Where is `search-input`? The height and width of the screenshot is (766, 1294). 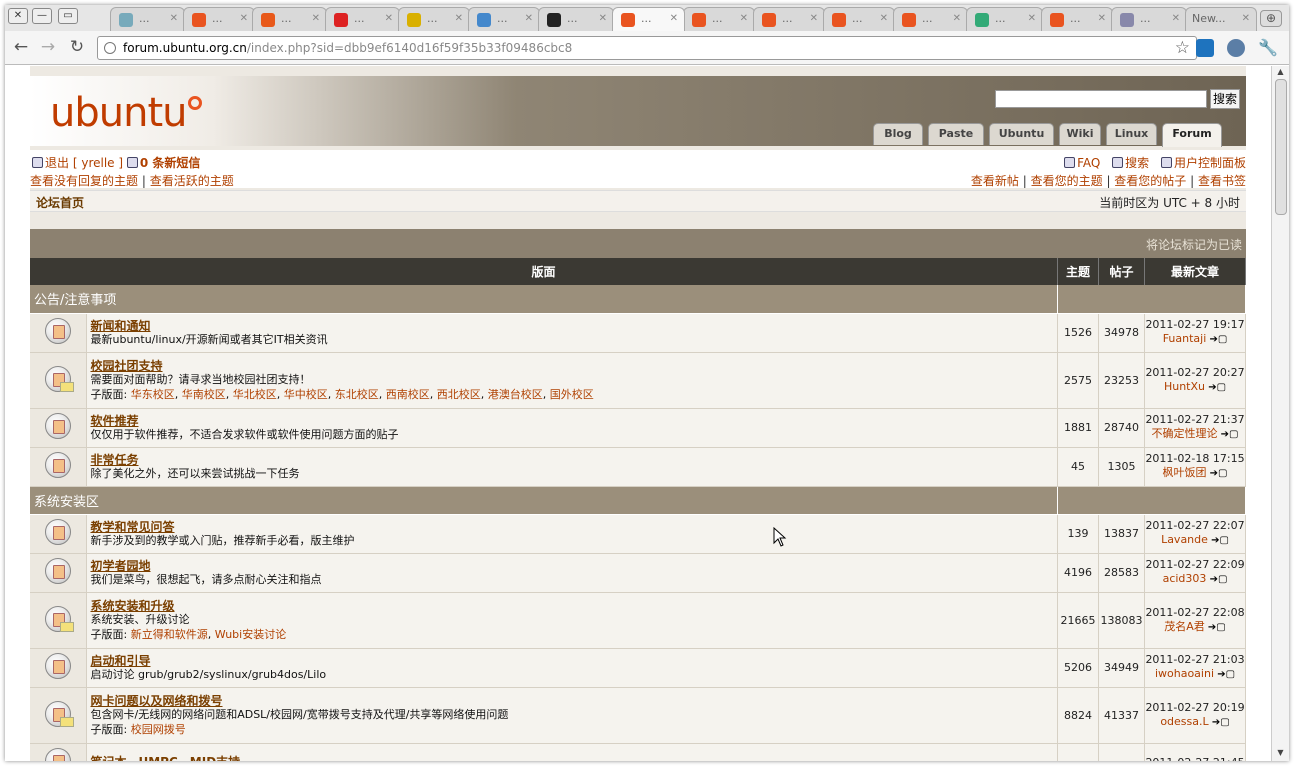 search-input is located at coordinates (1101, 99).